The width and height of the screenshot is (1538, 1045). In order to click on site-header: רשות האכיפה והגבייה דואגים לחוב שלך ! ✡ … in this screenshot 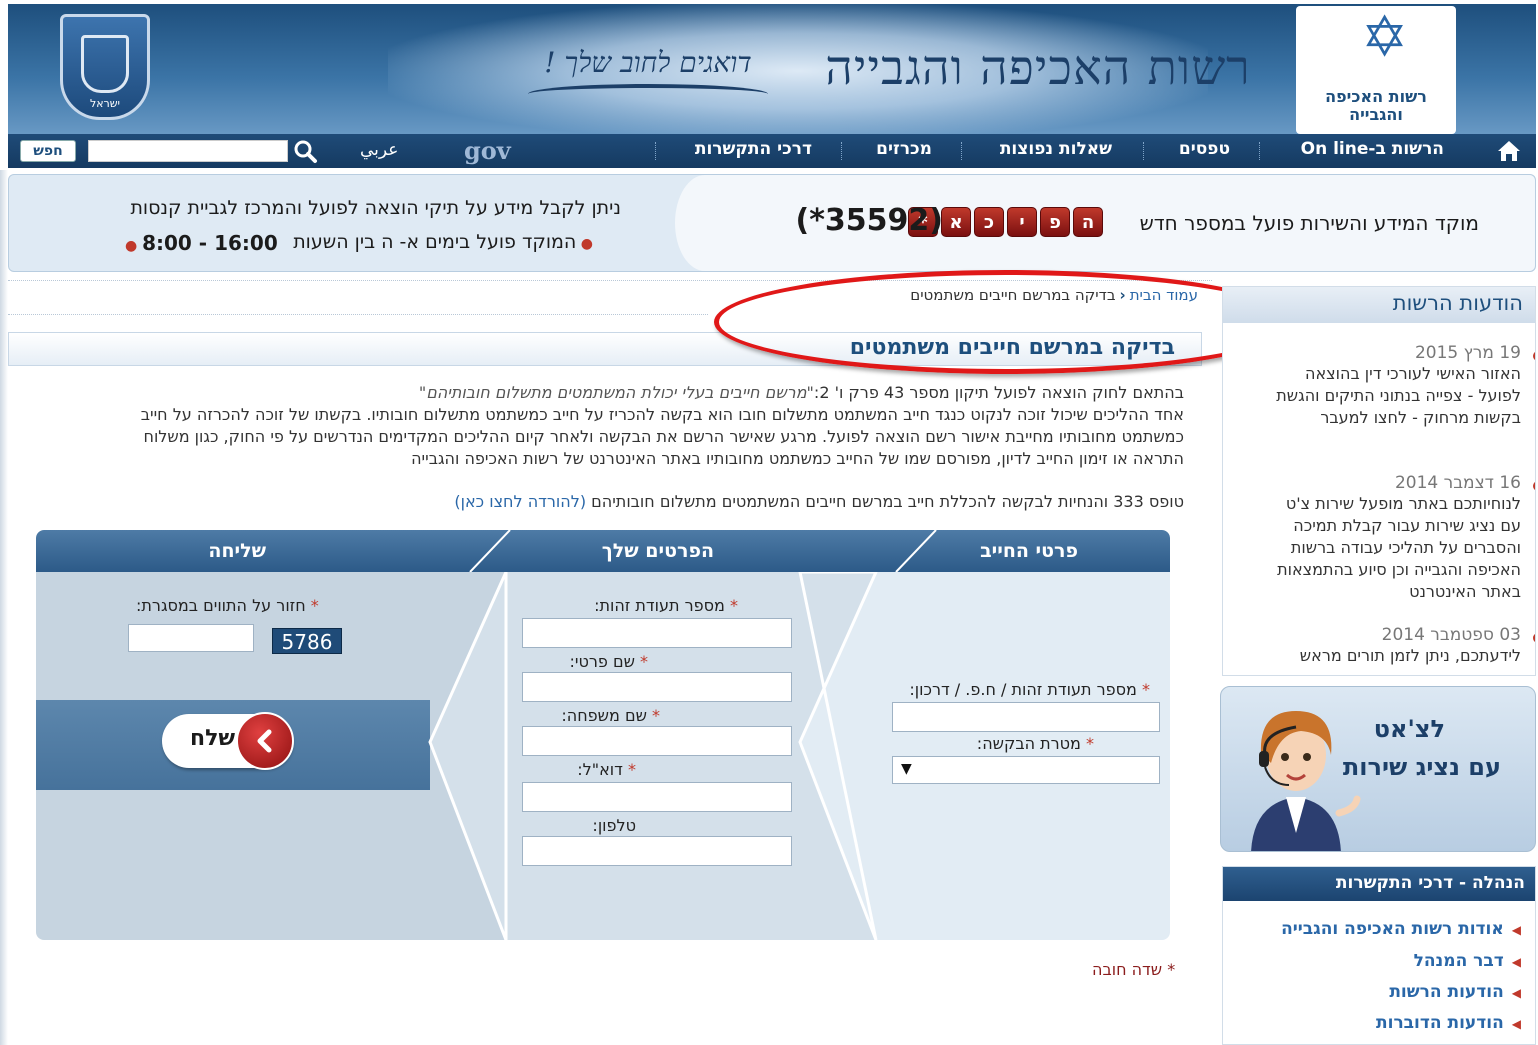, I will do `click(772, 71)`.